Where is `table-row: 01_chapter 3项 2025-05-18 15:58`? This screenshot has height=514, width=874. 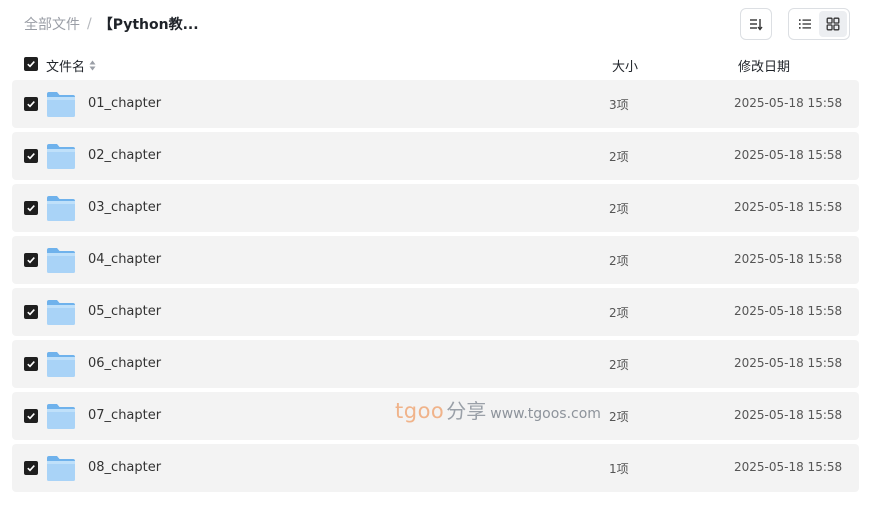
table-row: 01_chapter 3项 2025-05-18 15:58 is located at coordinates (435, 104).